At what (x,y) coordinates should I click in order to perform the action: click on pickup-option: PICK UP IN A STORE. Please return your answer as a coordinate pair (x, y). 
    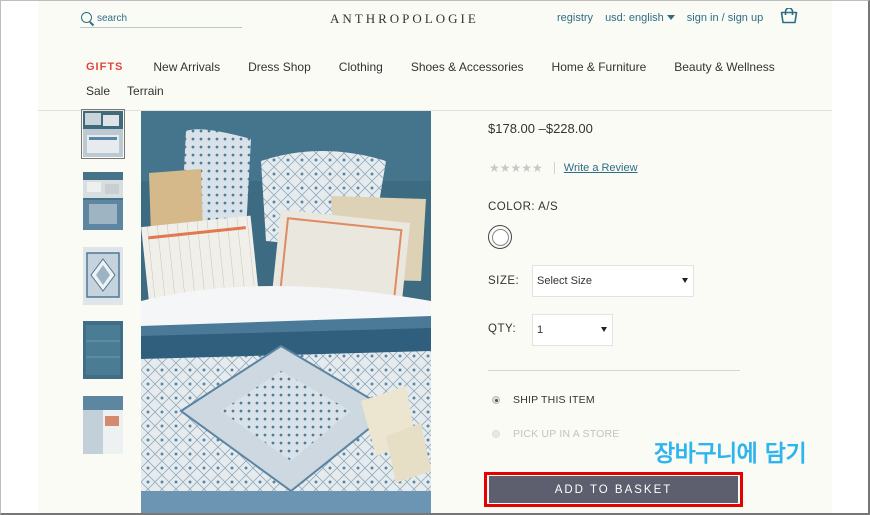
    Looking at the image, I should click on (556, 434).